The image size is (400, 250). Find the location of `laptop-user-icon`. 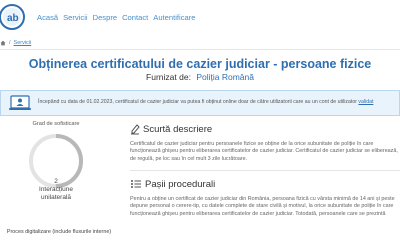

laptop-user-icon is located at coordinates (20, 102).